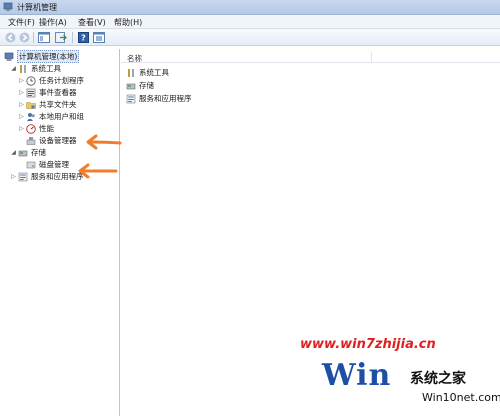 This screenshot has height=416, width=500. Describe the element at coordinates (24, 37) in the screenshot. I see `forward-arrow-icon` at that location.